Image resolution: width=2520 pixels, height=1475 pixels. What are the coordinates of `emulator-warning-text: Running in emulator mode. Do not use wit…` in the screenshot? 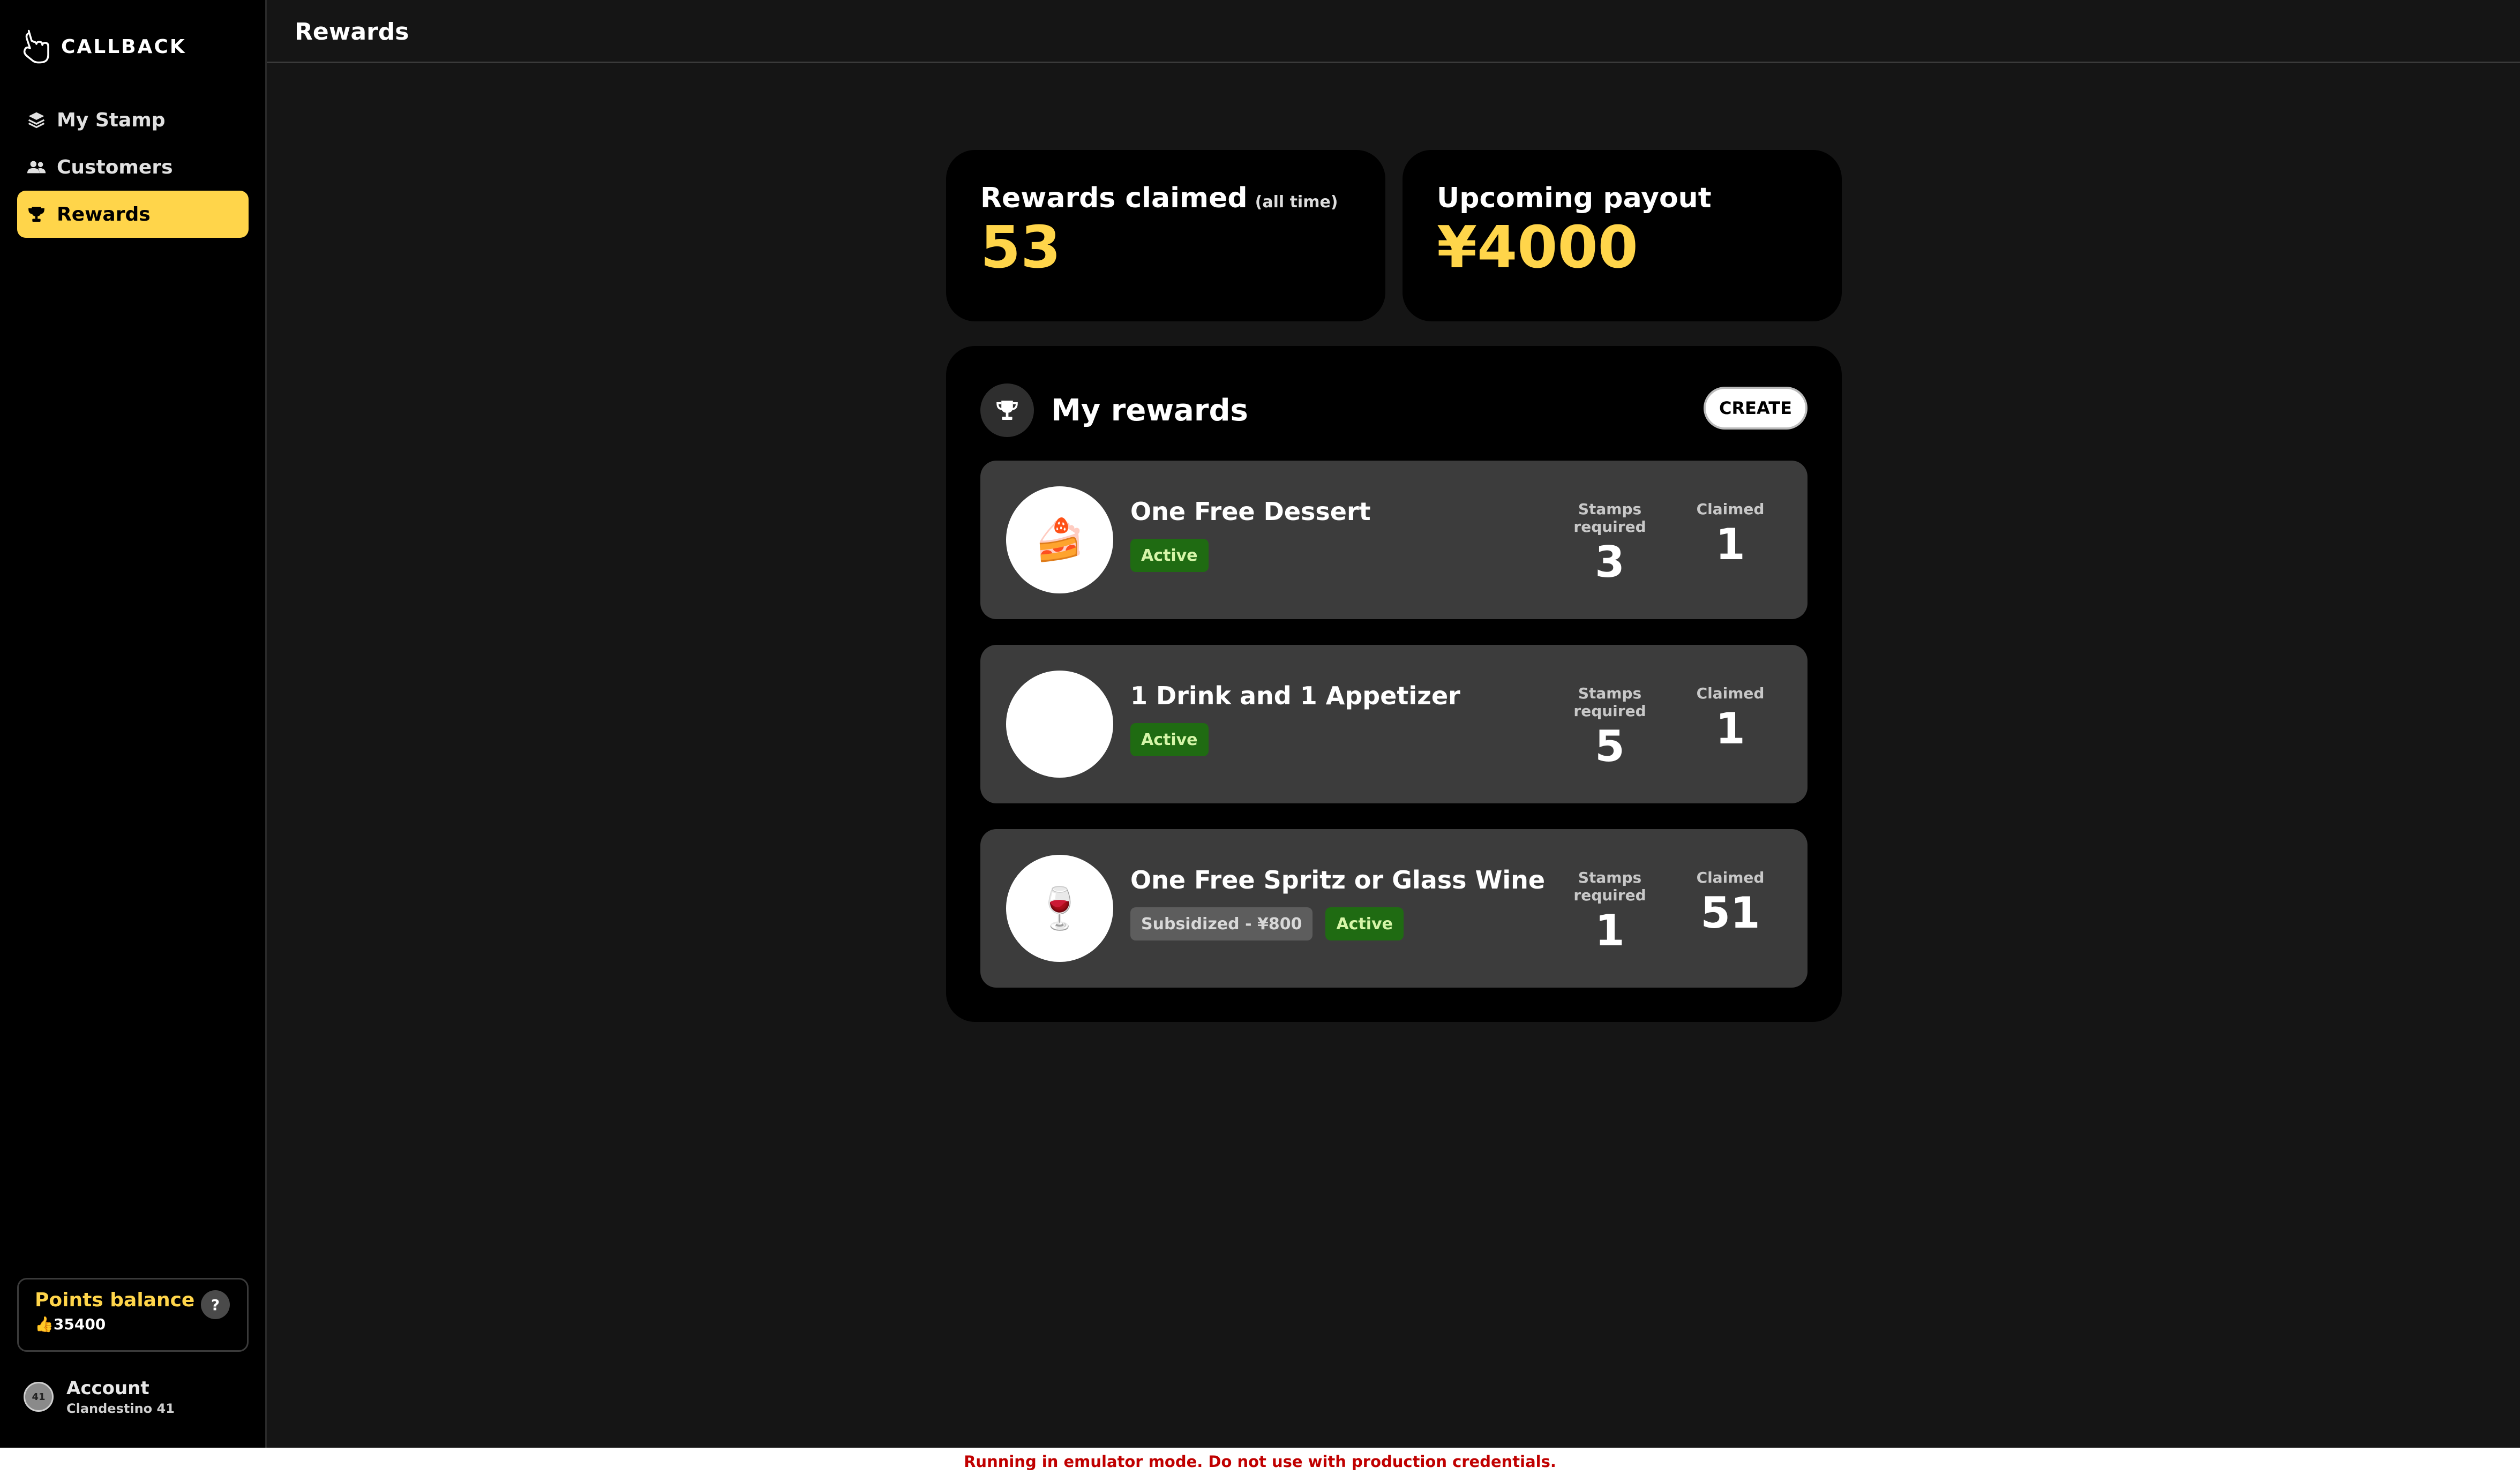 It's located at (1260, 1462).